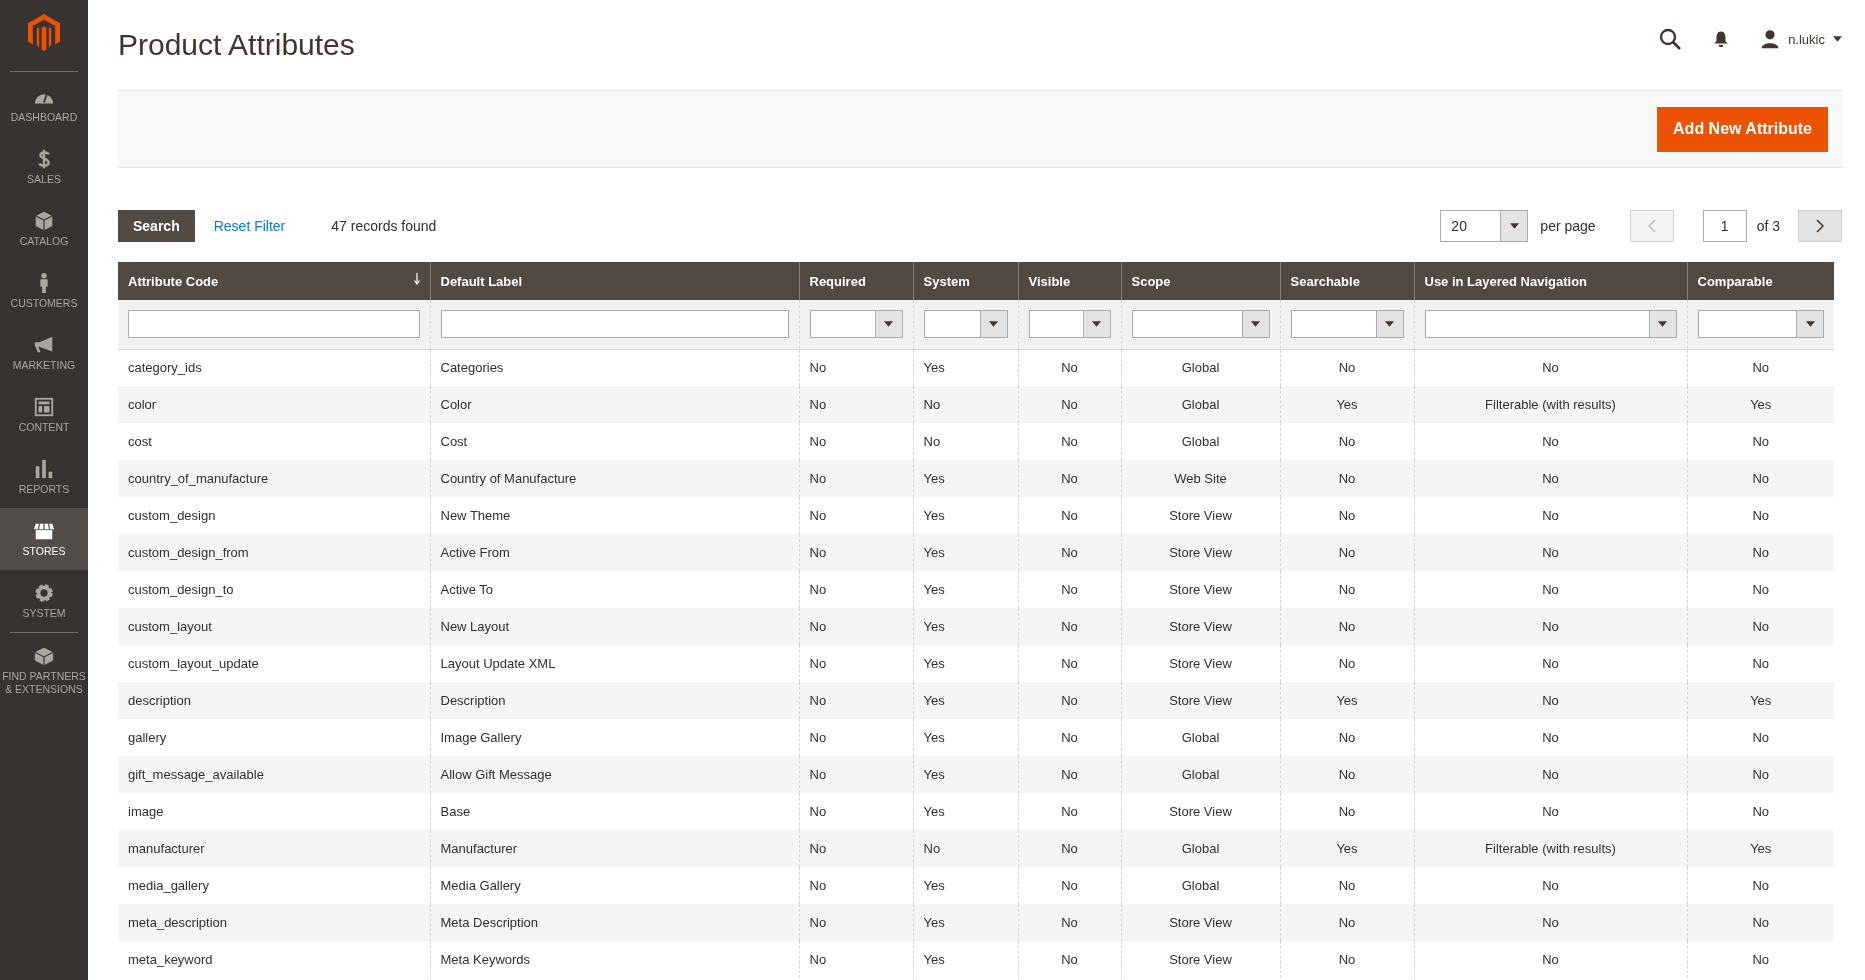  I want to click on add-new-attribute-button: Add New Attribute, so click(1742, 129).